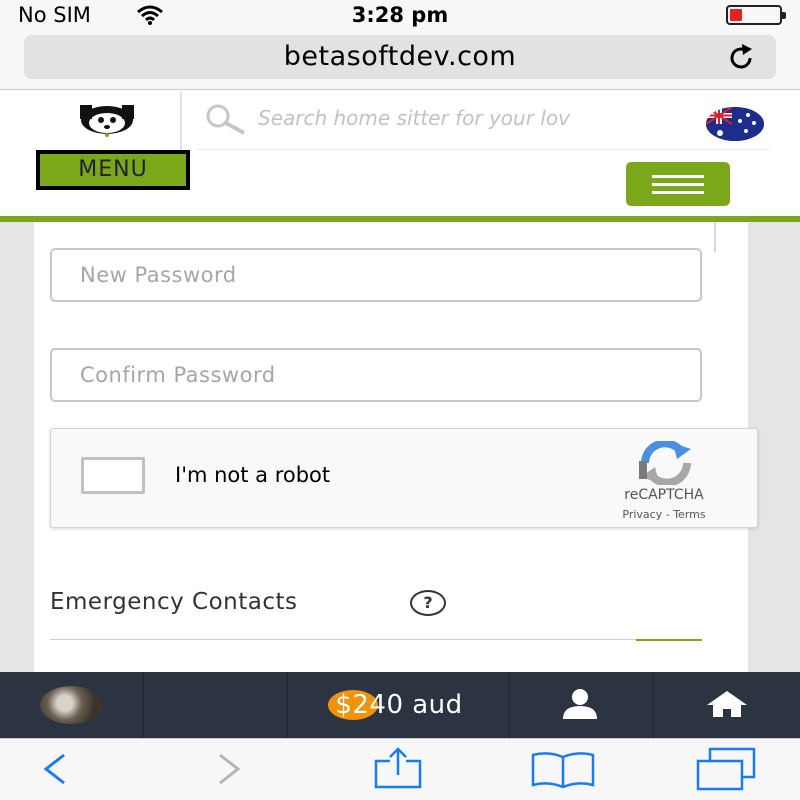 Image resolution: width=800 pixels, height=800 pixels. Describe the element at coordinates (253, 475) in the screenshot. I see `recaptcha-label: I'm not a robot` at that location.